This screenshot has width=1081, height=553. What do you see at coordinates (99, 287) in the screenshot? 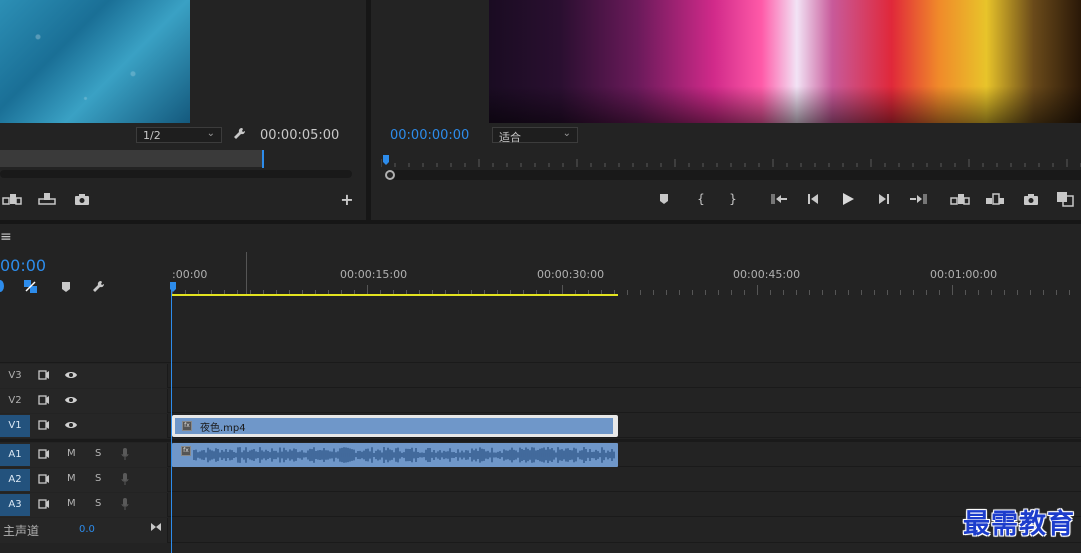
I see `timeline-settings-wrench-icon` at bounding box center [99, 287].